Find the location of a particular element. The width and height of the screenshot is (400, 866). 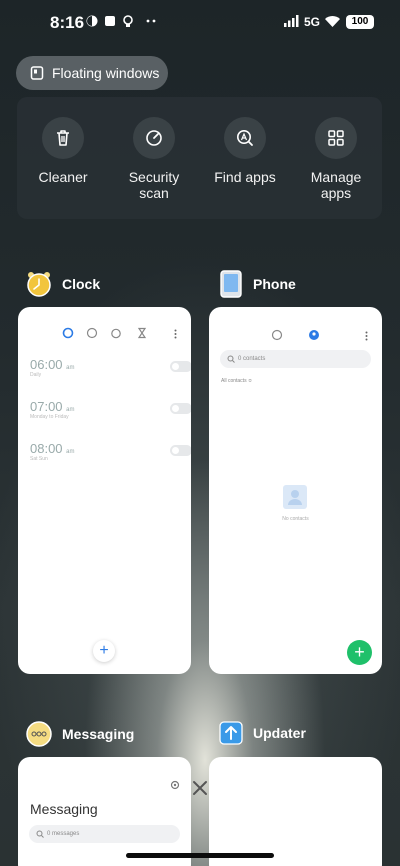

find-apps-label: Find apps is located at coordinates (245, 177).